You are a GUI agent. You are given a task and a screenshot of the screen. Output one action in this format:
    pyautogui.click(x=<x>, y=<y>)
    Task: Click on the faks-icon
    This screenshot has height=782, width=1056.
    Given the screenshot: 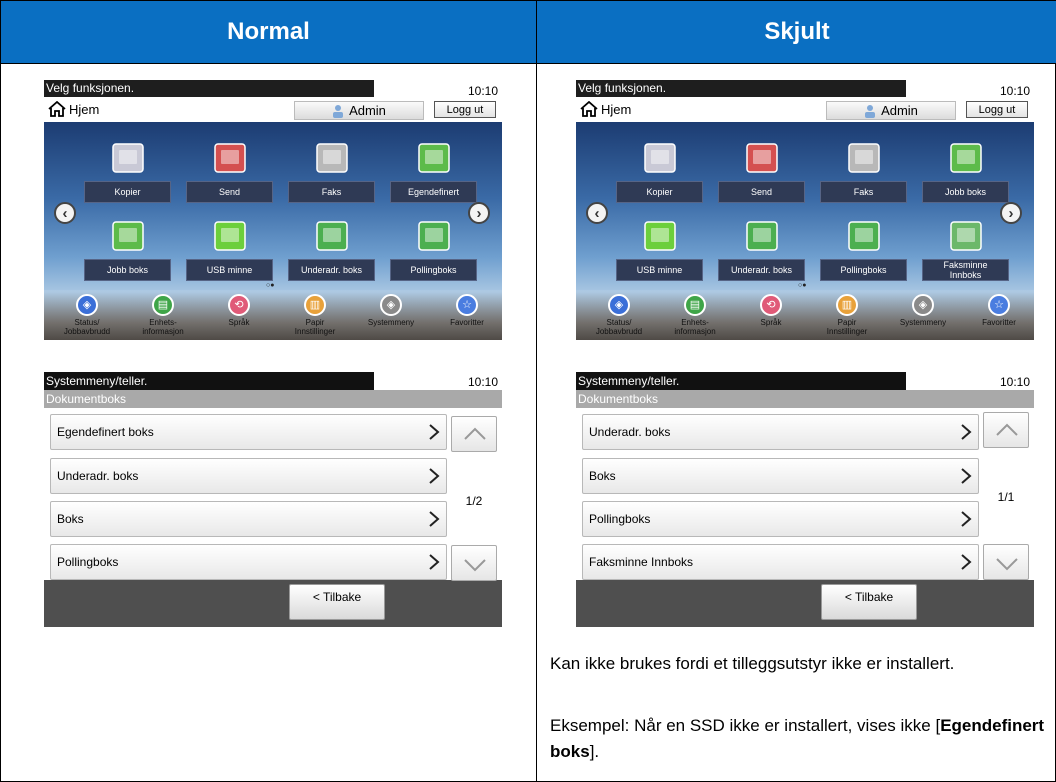 What is the action you would take?
    pyautogui.click(x=332, y=158)
    